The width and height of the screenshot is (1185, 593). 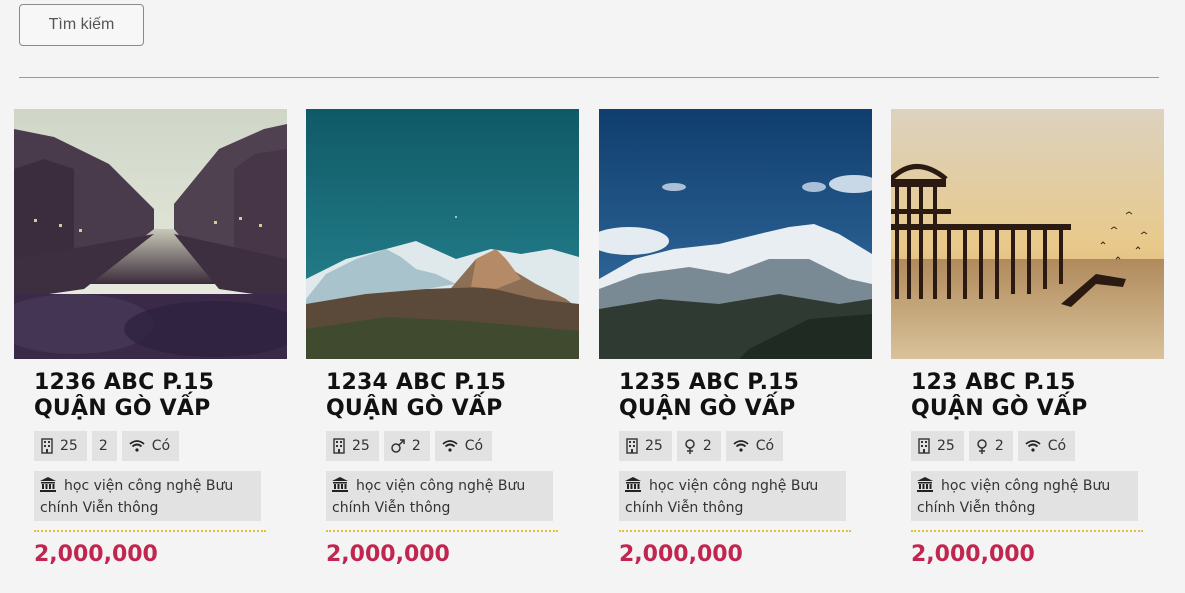 I want to click on divider, so click(x=589, y=77).